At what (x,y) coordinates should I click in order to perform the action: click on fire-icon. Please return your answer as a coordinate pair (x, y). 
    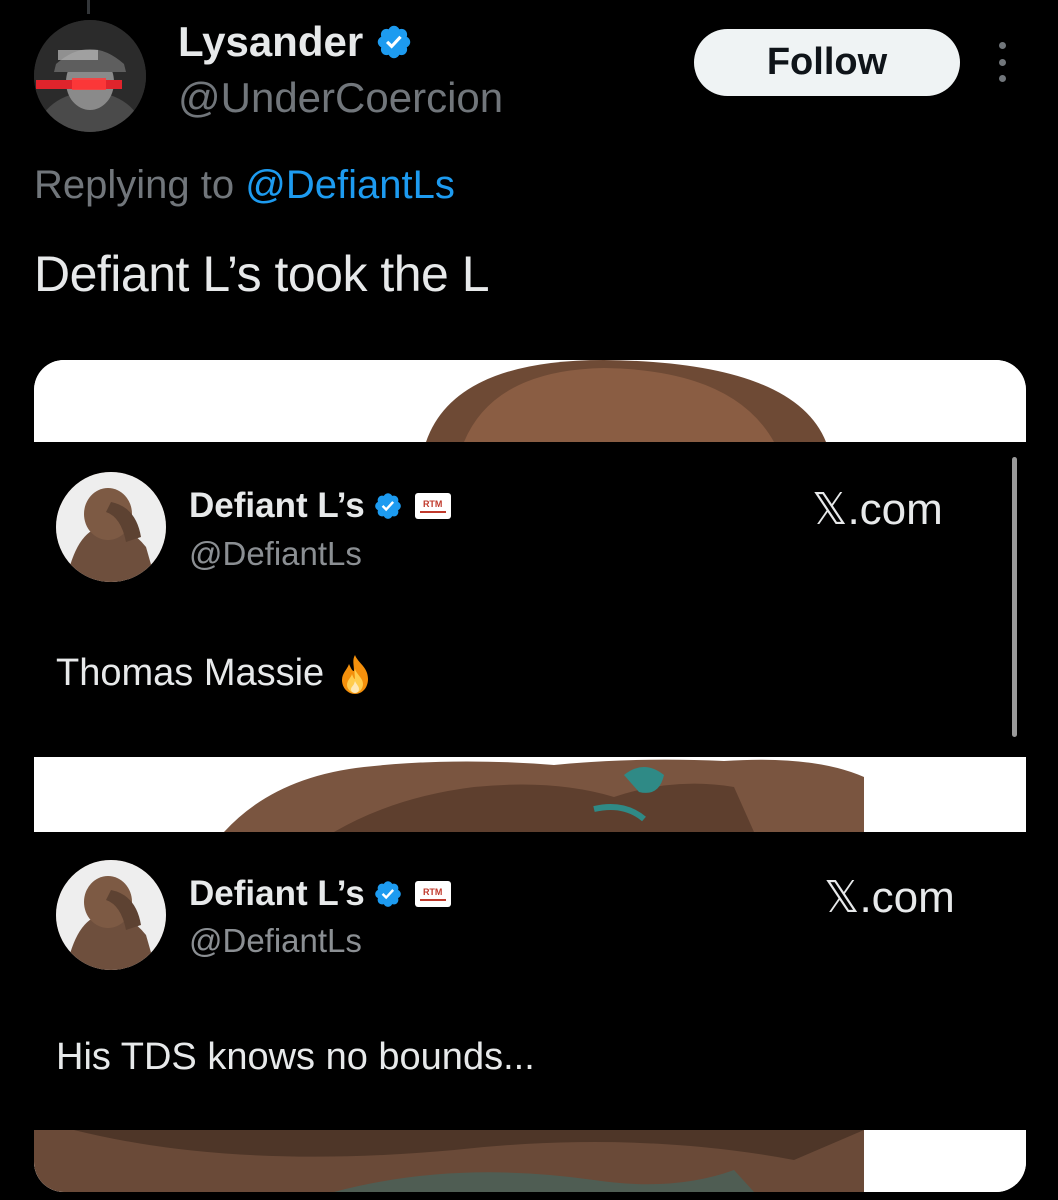
    Looking at the image, I should click on (355, 674).